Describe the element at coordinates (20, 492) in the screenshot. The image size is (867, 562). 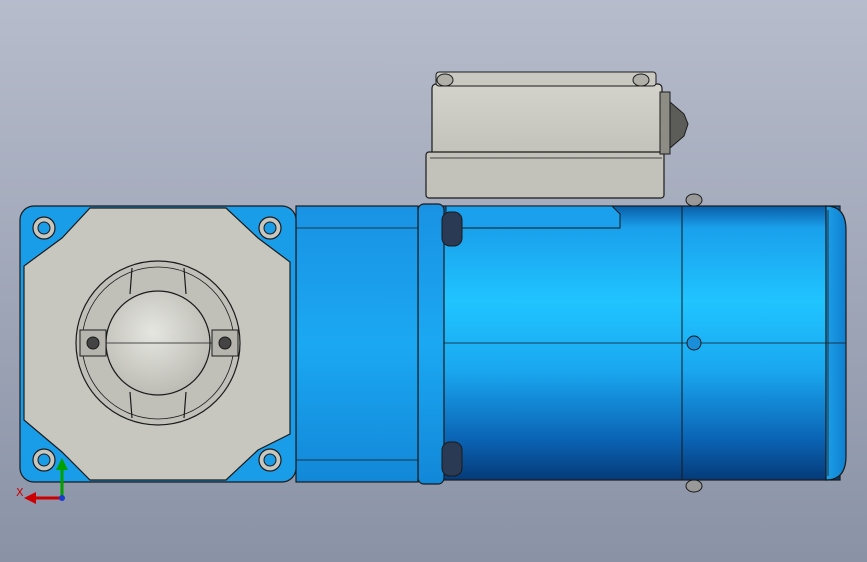
I see `x-axis-label: X` at that location.